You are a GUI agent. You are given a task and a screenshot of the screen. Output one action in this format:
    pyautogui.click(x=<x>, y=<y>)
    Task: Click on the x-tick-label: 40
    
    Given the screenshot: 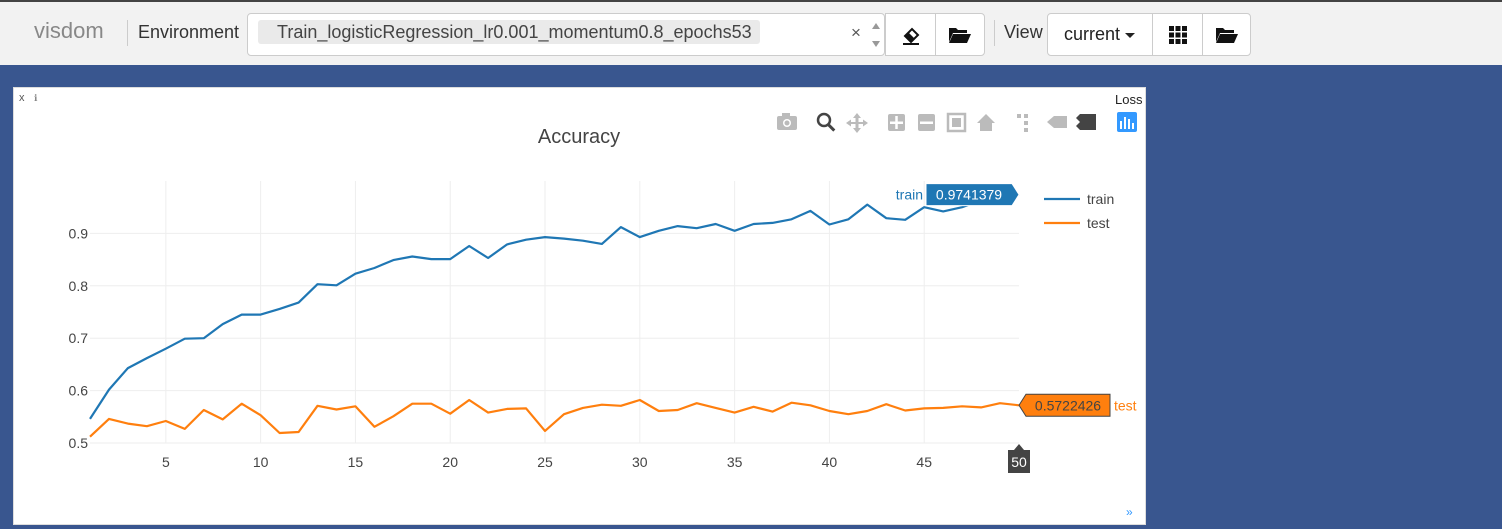 What is the action you would take?
    pyautogui.click(x=830, y=462)
    